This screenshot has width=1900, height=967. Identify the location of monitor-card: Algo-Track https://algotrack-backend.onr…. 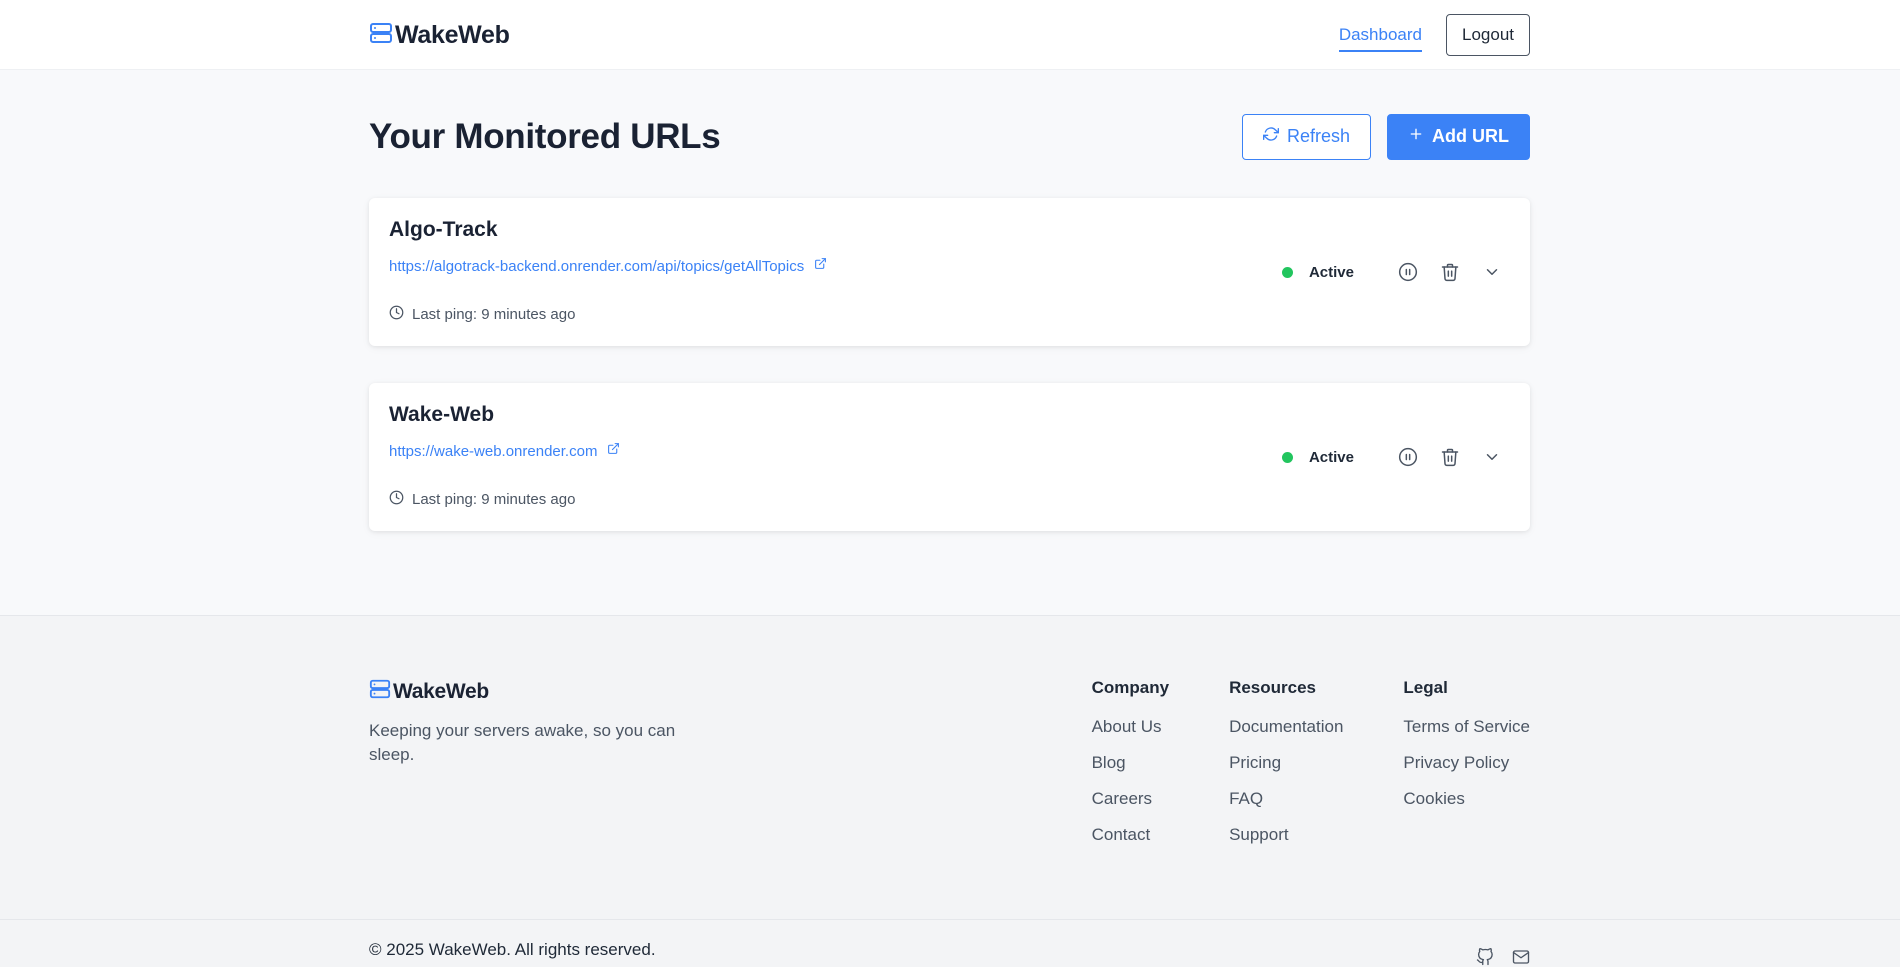
(949, 272).